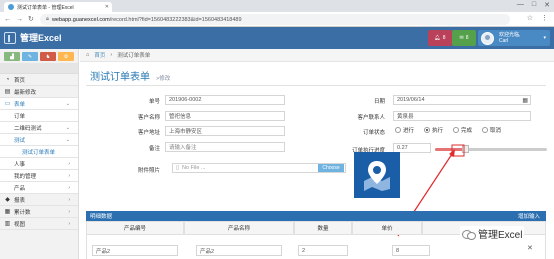 The image size is (554, 259). What do you see at coordinates (534, 5) in the screenshot?
I see `maximize-icon: □` at bounding box center [534, 5].